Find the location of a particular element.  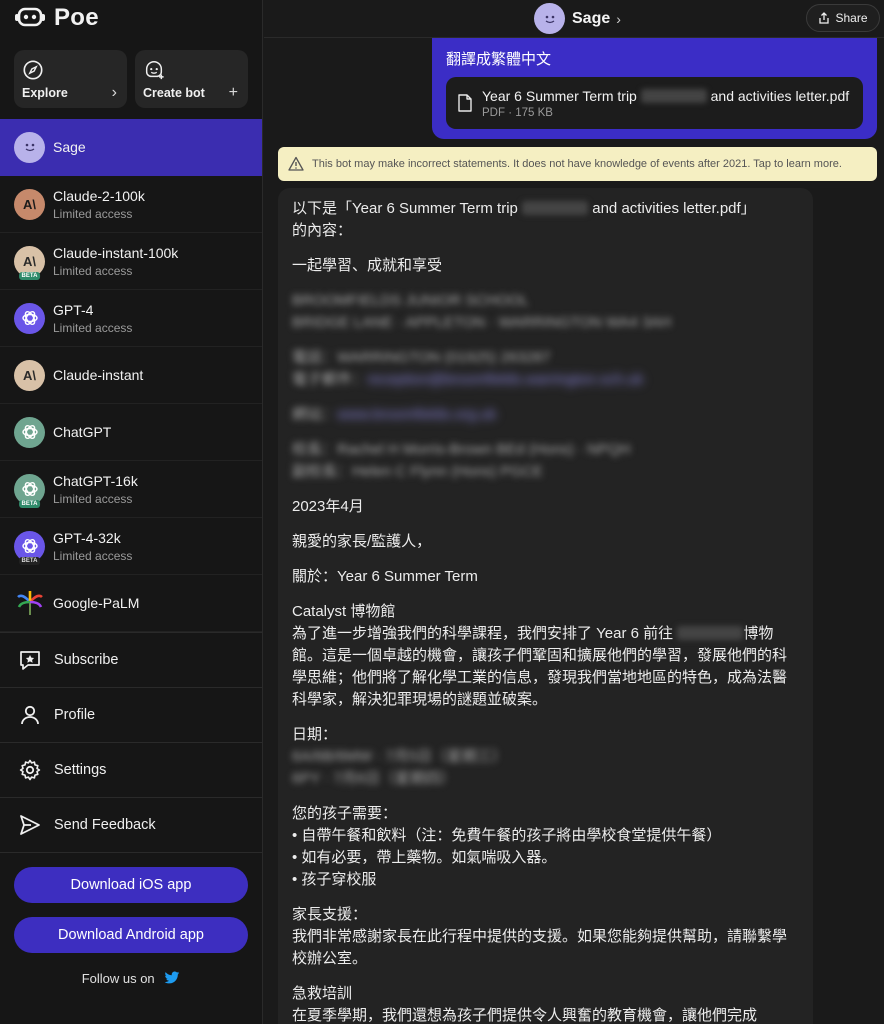

plus-icon: + is located at coordinates (233, 92).